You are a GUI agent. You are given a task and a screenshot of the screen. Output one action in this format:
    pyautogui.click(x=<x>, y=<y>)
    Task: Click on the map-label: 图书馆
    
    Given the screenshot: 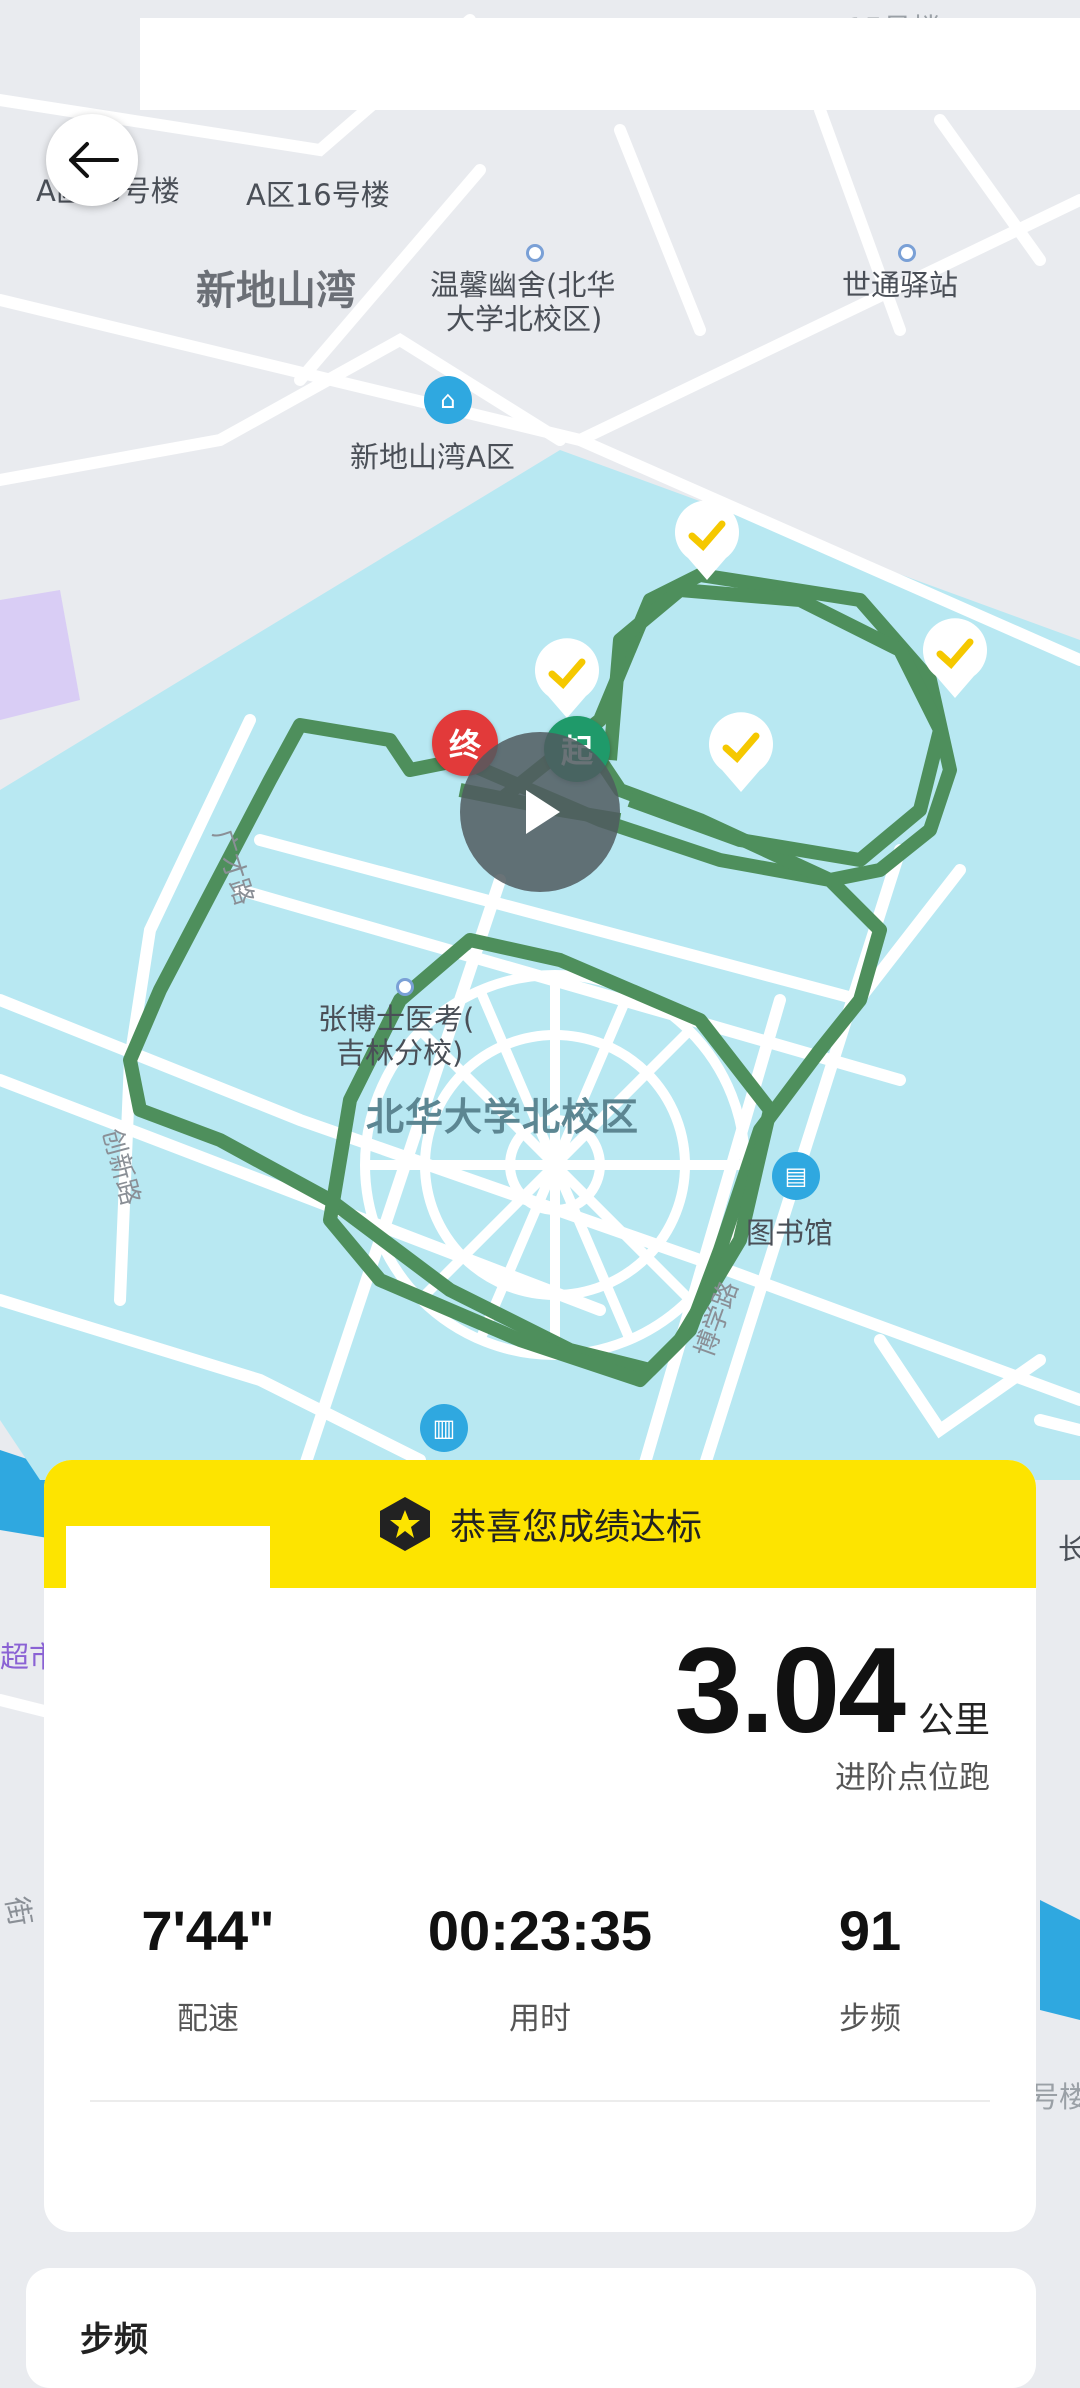 What is the action you would take?
    pyautogui.click(x=790, y=1233)
    